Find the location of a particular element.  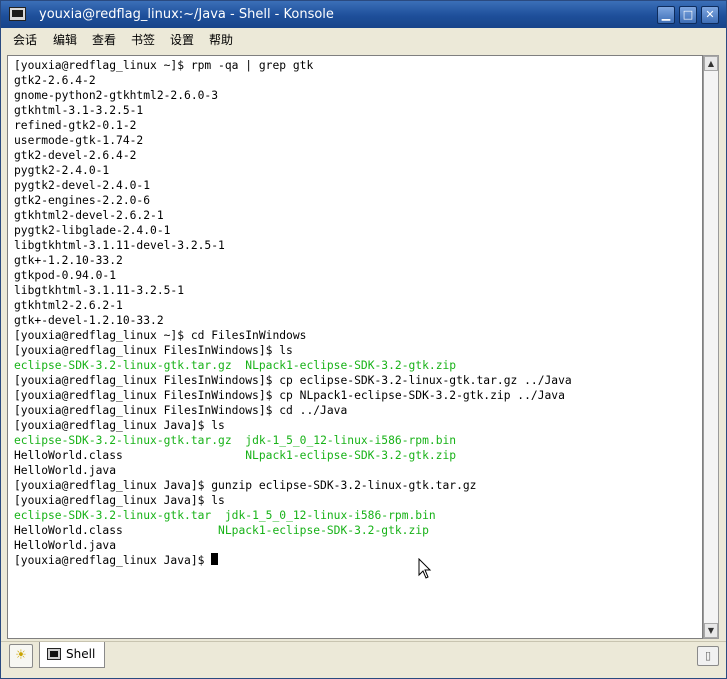

terminal-line: pygtk2-devel-2.4.0-1 is located at coordinates (293, 185).